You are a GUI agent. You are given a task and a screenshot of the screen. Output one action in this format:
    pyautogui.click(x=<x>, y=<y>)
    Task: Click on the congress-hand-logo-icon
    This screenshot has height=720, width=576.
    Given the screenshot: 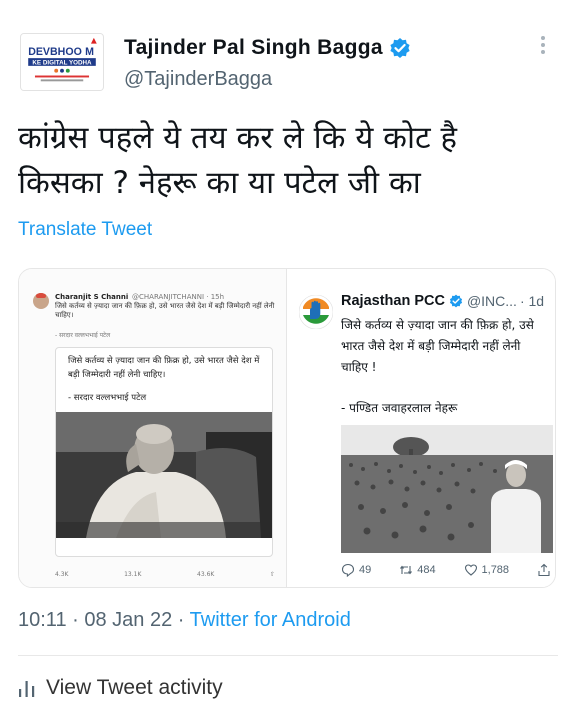 What is the action you would take?
    pyautogui.click(x=316, y=312)
    